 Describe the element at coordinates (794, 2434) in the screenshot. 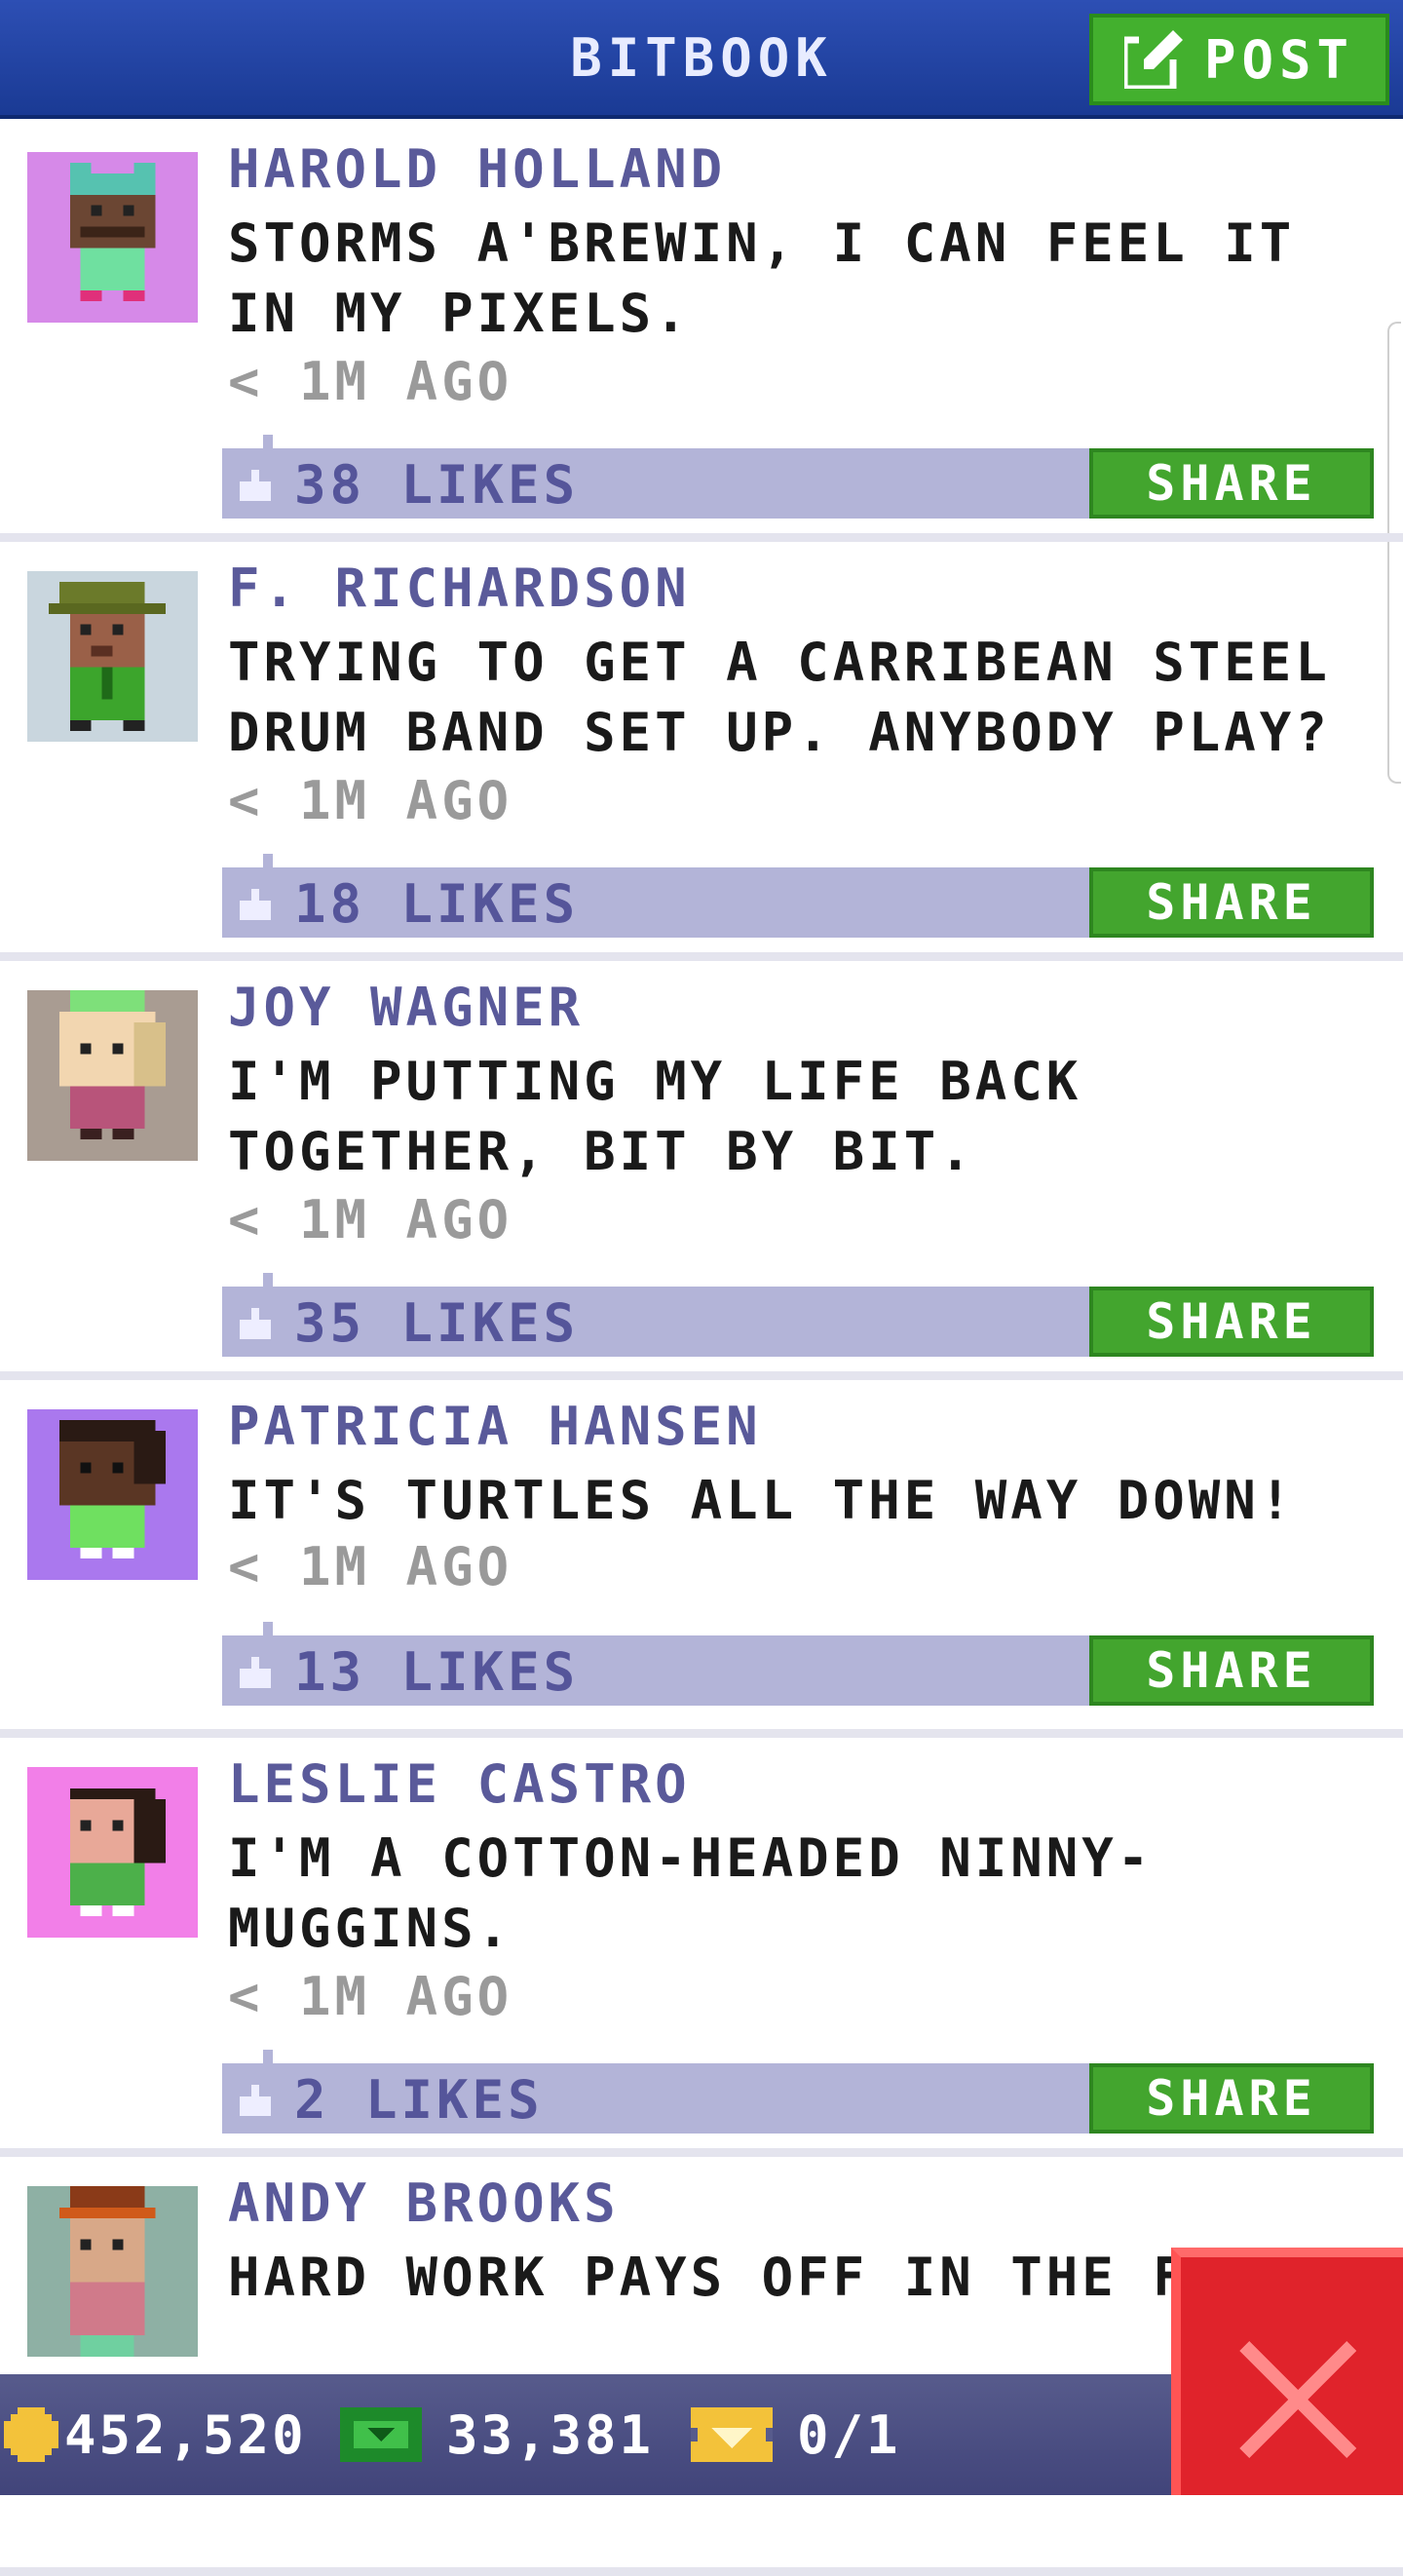

I see `tickets-stat: 0/1` at that location.